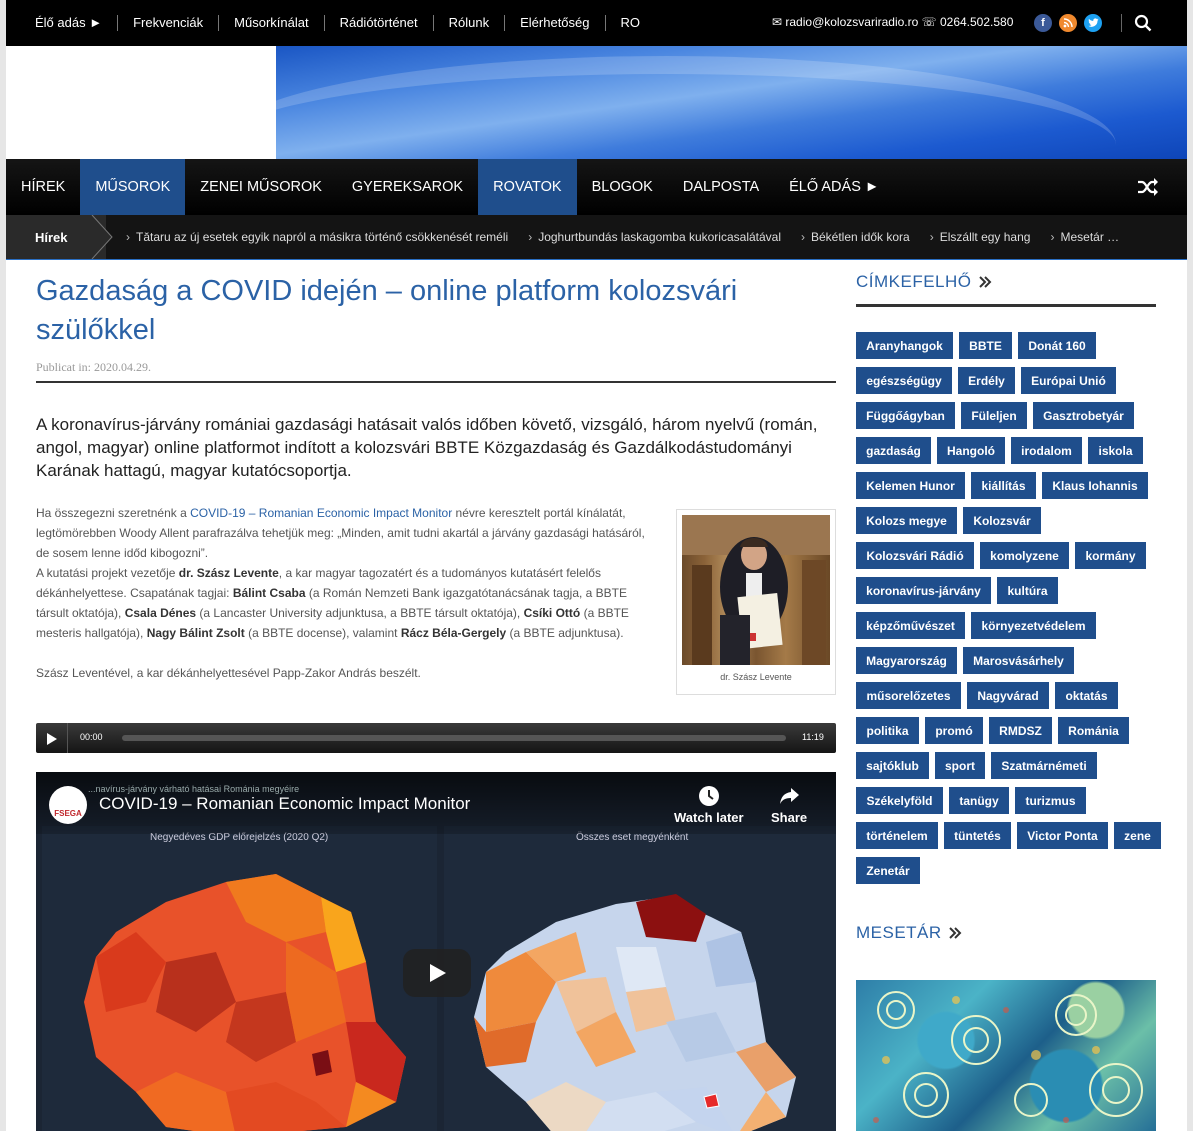  Describe the element at coordinates (904, 380) in the screenshot. I see `tag-link: egészségügy` at that location.